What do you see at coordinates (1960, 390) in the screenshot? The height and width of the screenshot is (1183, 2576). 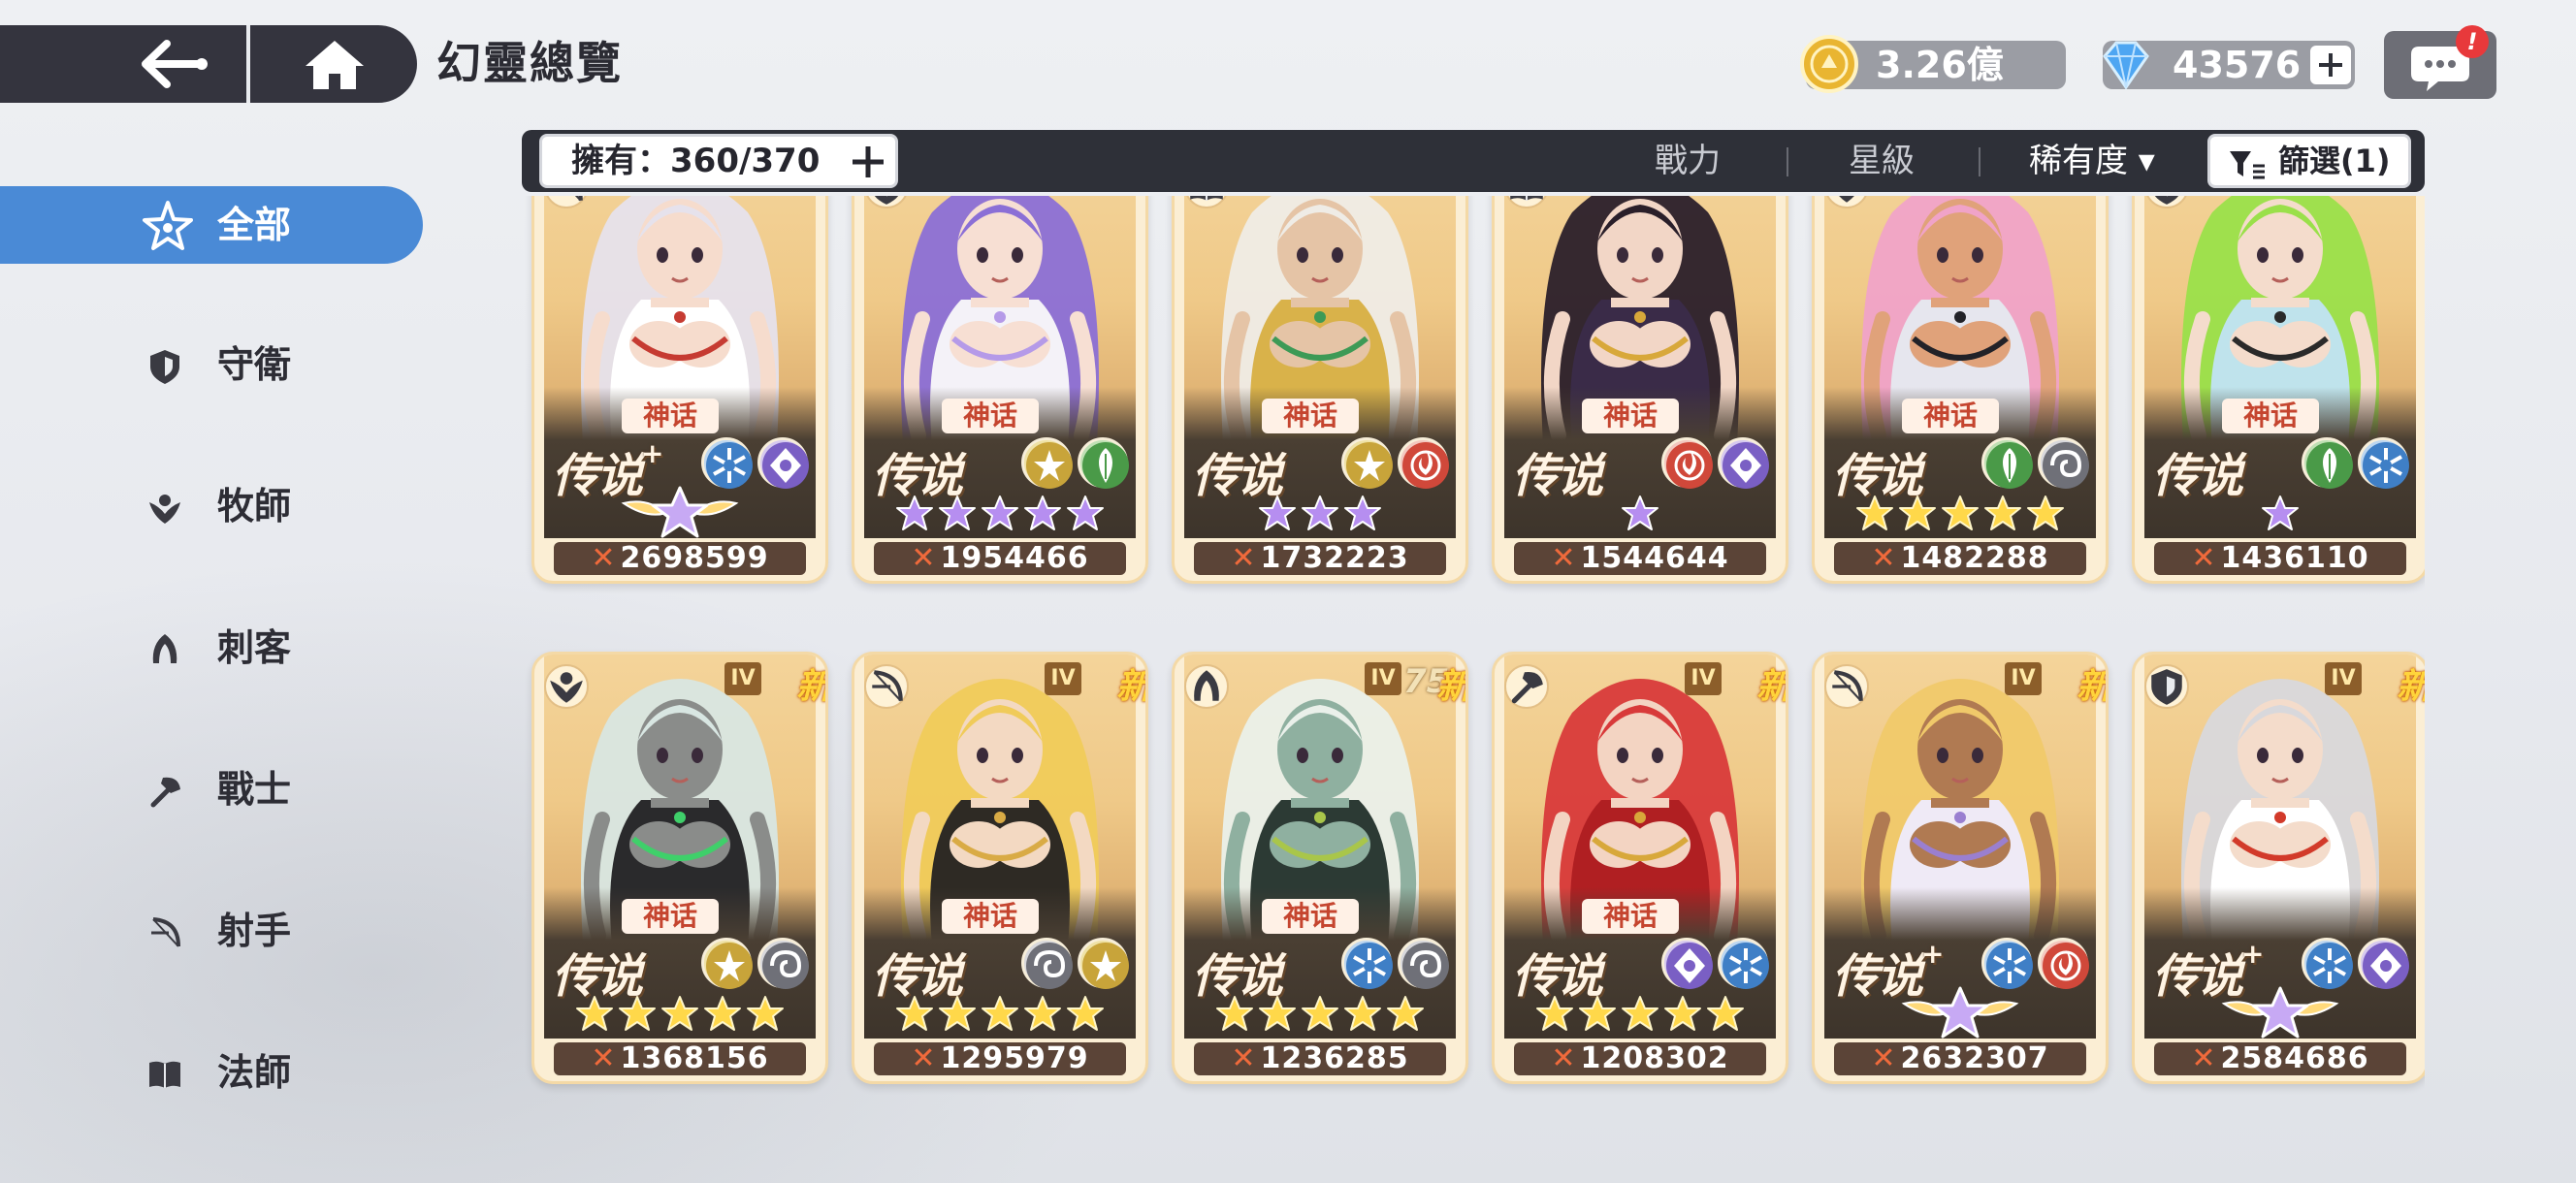 I see `hero-card: IV神话传说✕1482288` at bounding box center [1960, 390].